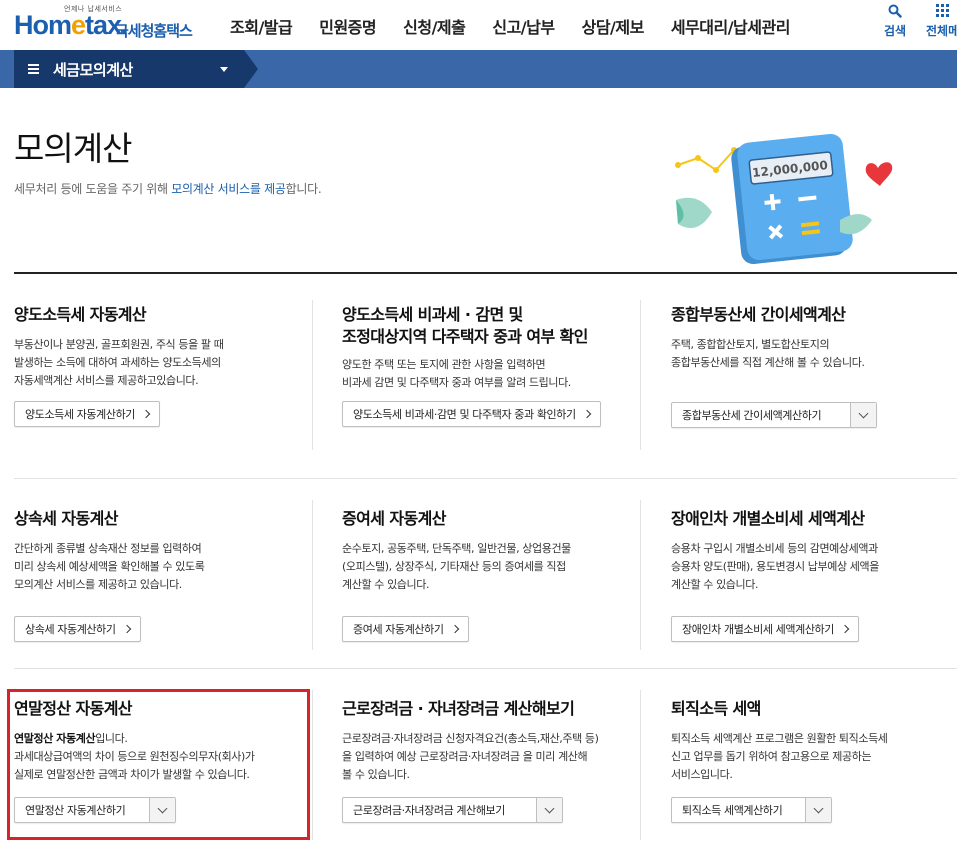 The height and width of the screenshot is (857, 957). Describe the element at coordinates (228, 189) in the screenshot. I see `page-desc-highlight: 모의계산 서비스를 제공` at that location.